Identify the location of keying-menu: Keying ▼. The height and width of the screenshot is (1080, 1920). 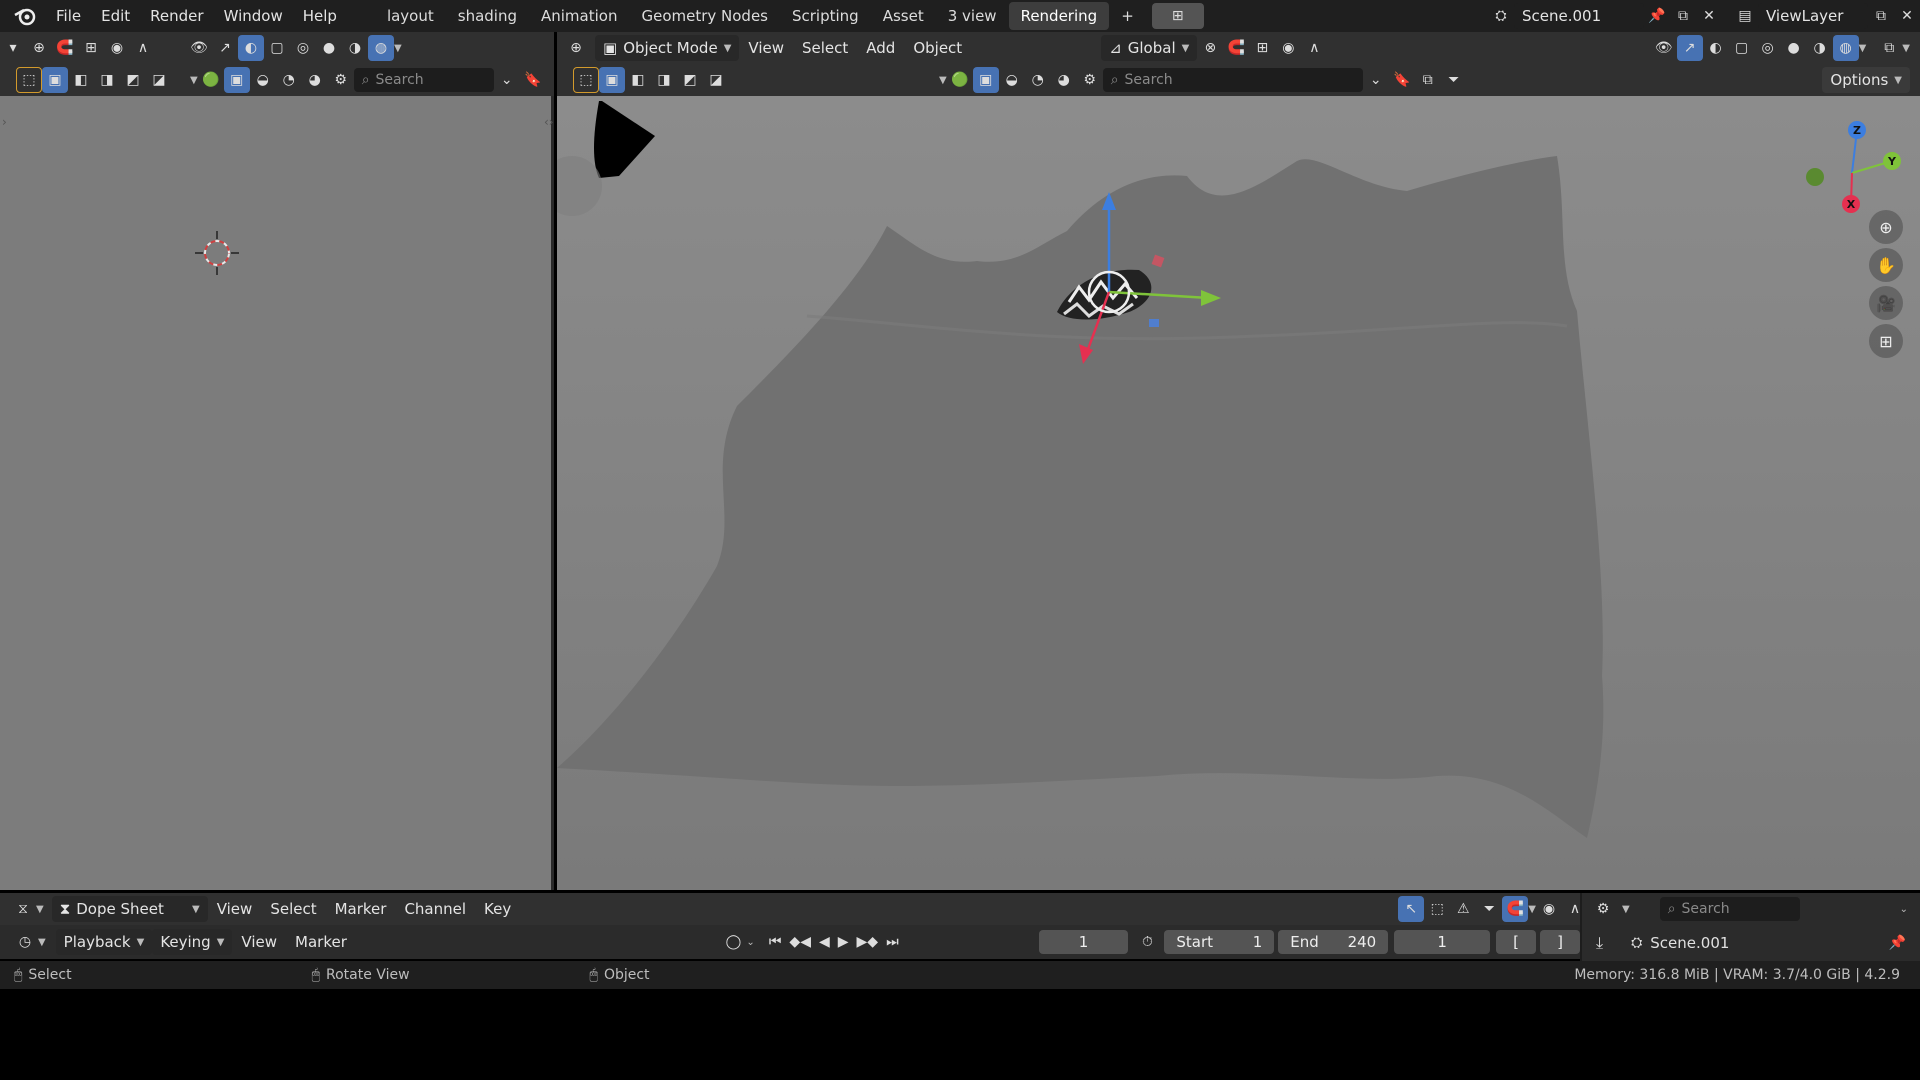
(192, 942).